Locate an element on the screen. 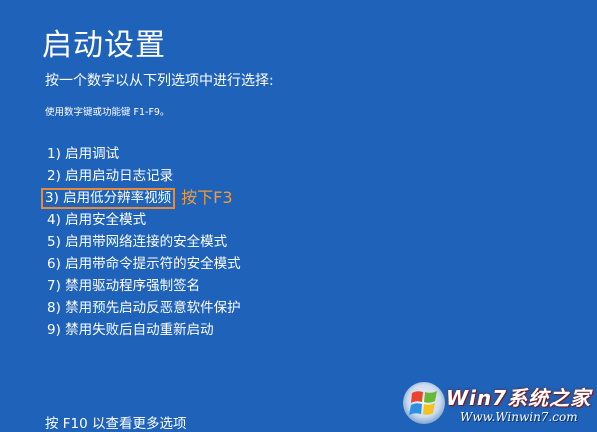 Image resolution: width=597 pixels, height=432 pixels. option-label: 1) 启用调试 is located at coordinates (83, 154).